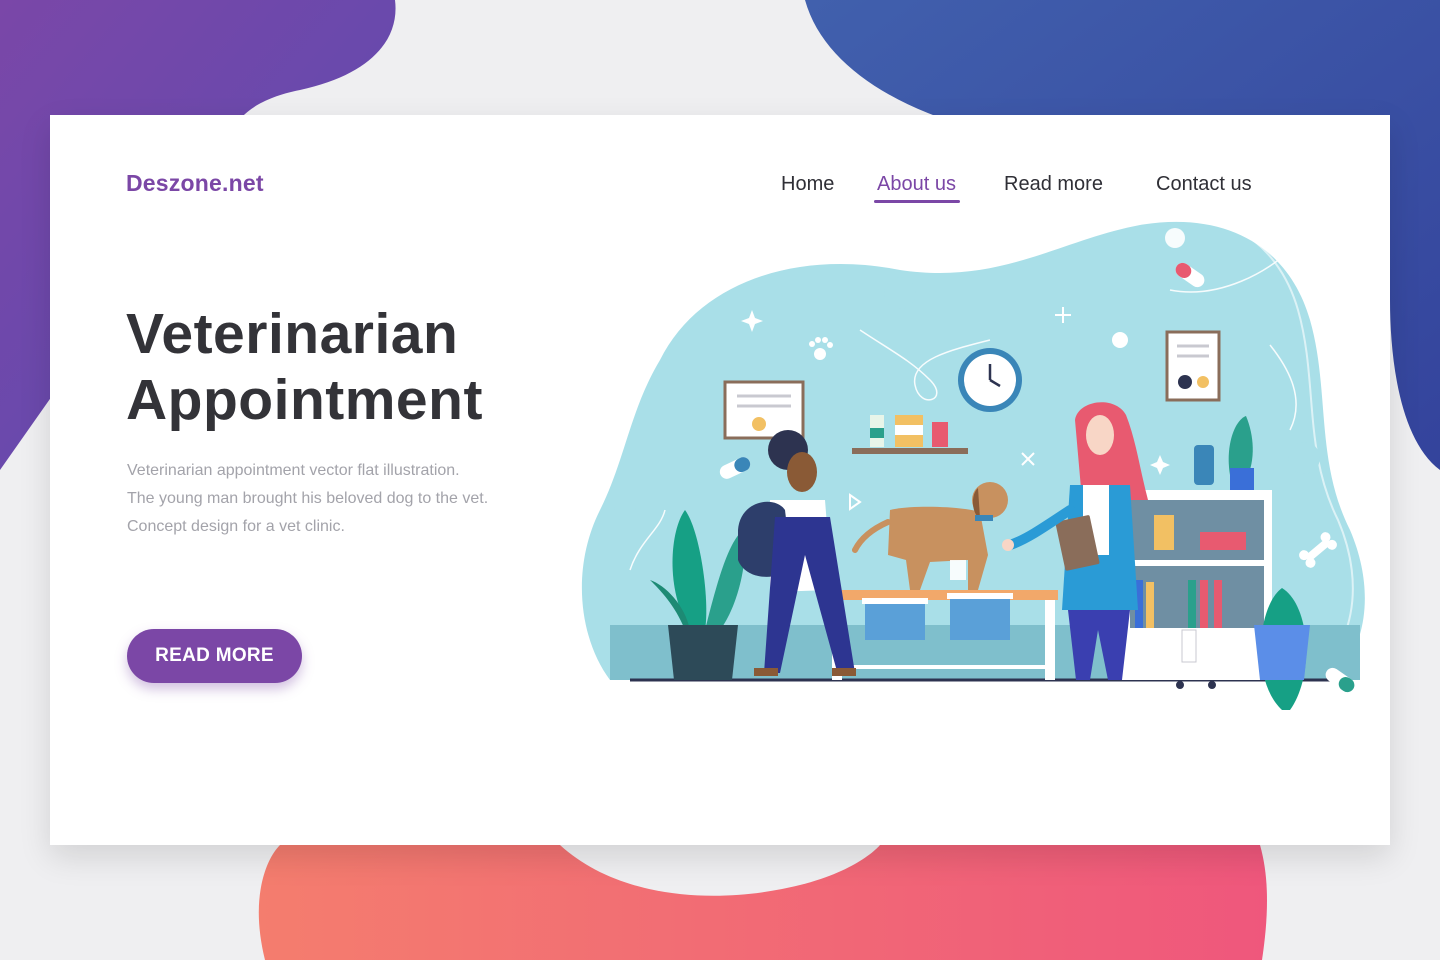 This screenshot has width=1440, height=960. Describe the element at coordinates (304, 400) in the screenshot. I see `title-line-2: Appointment` at that location.